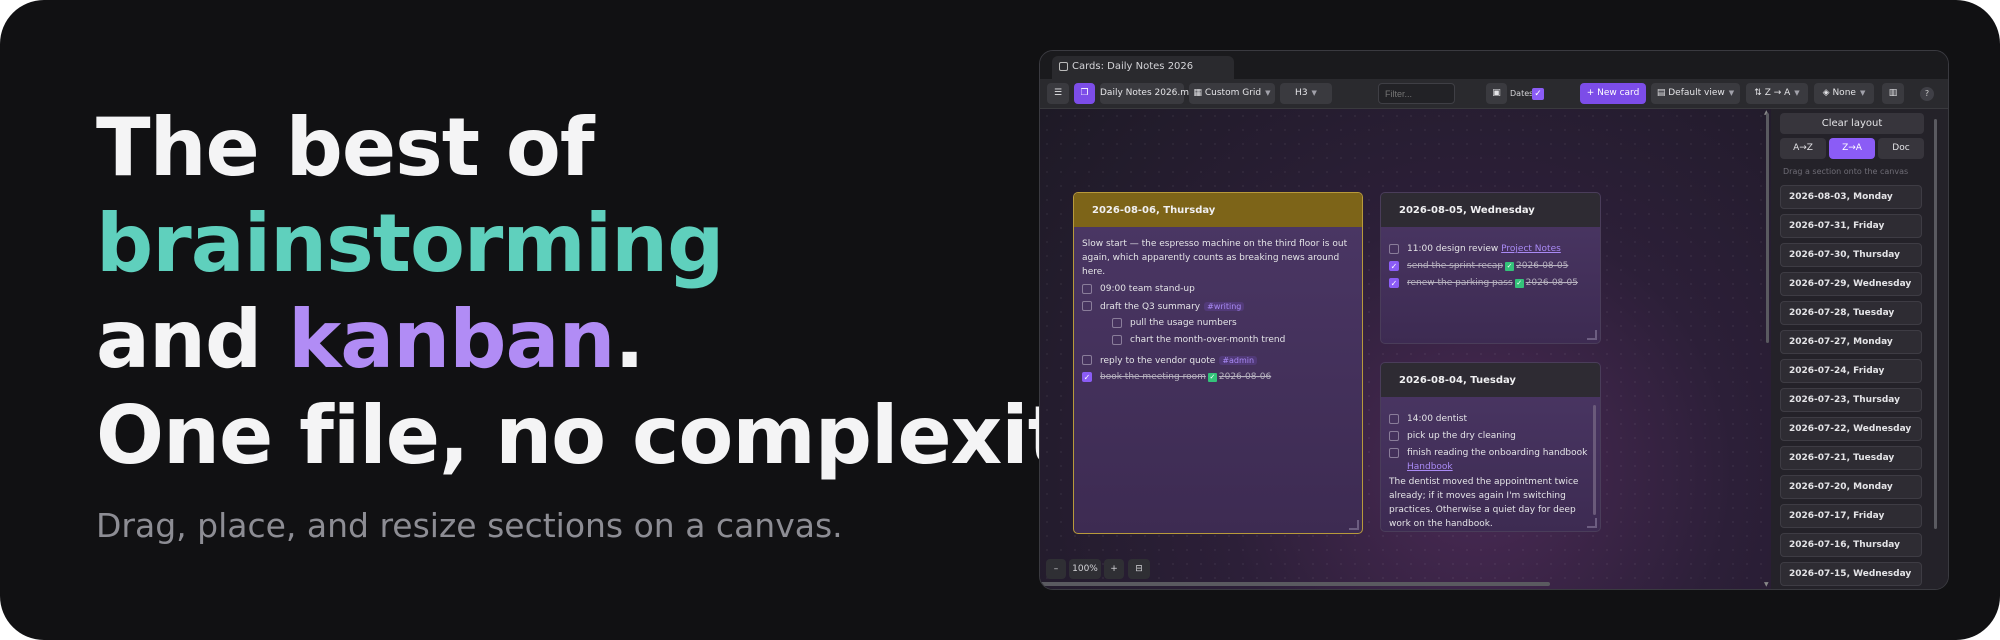 The image size is (2000, 640). Describe the element at coordinates (1803, 148) in the screenshot. I see `sort-a-z-button: A→Z` at that location.